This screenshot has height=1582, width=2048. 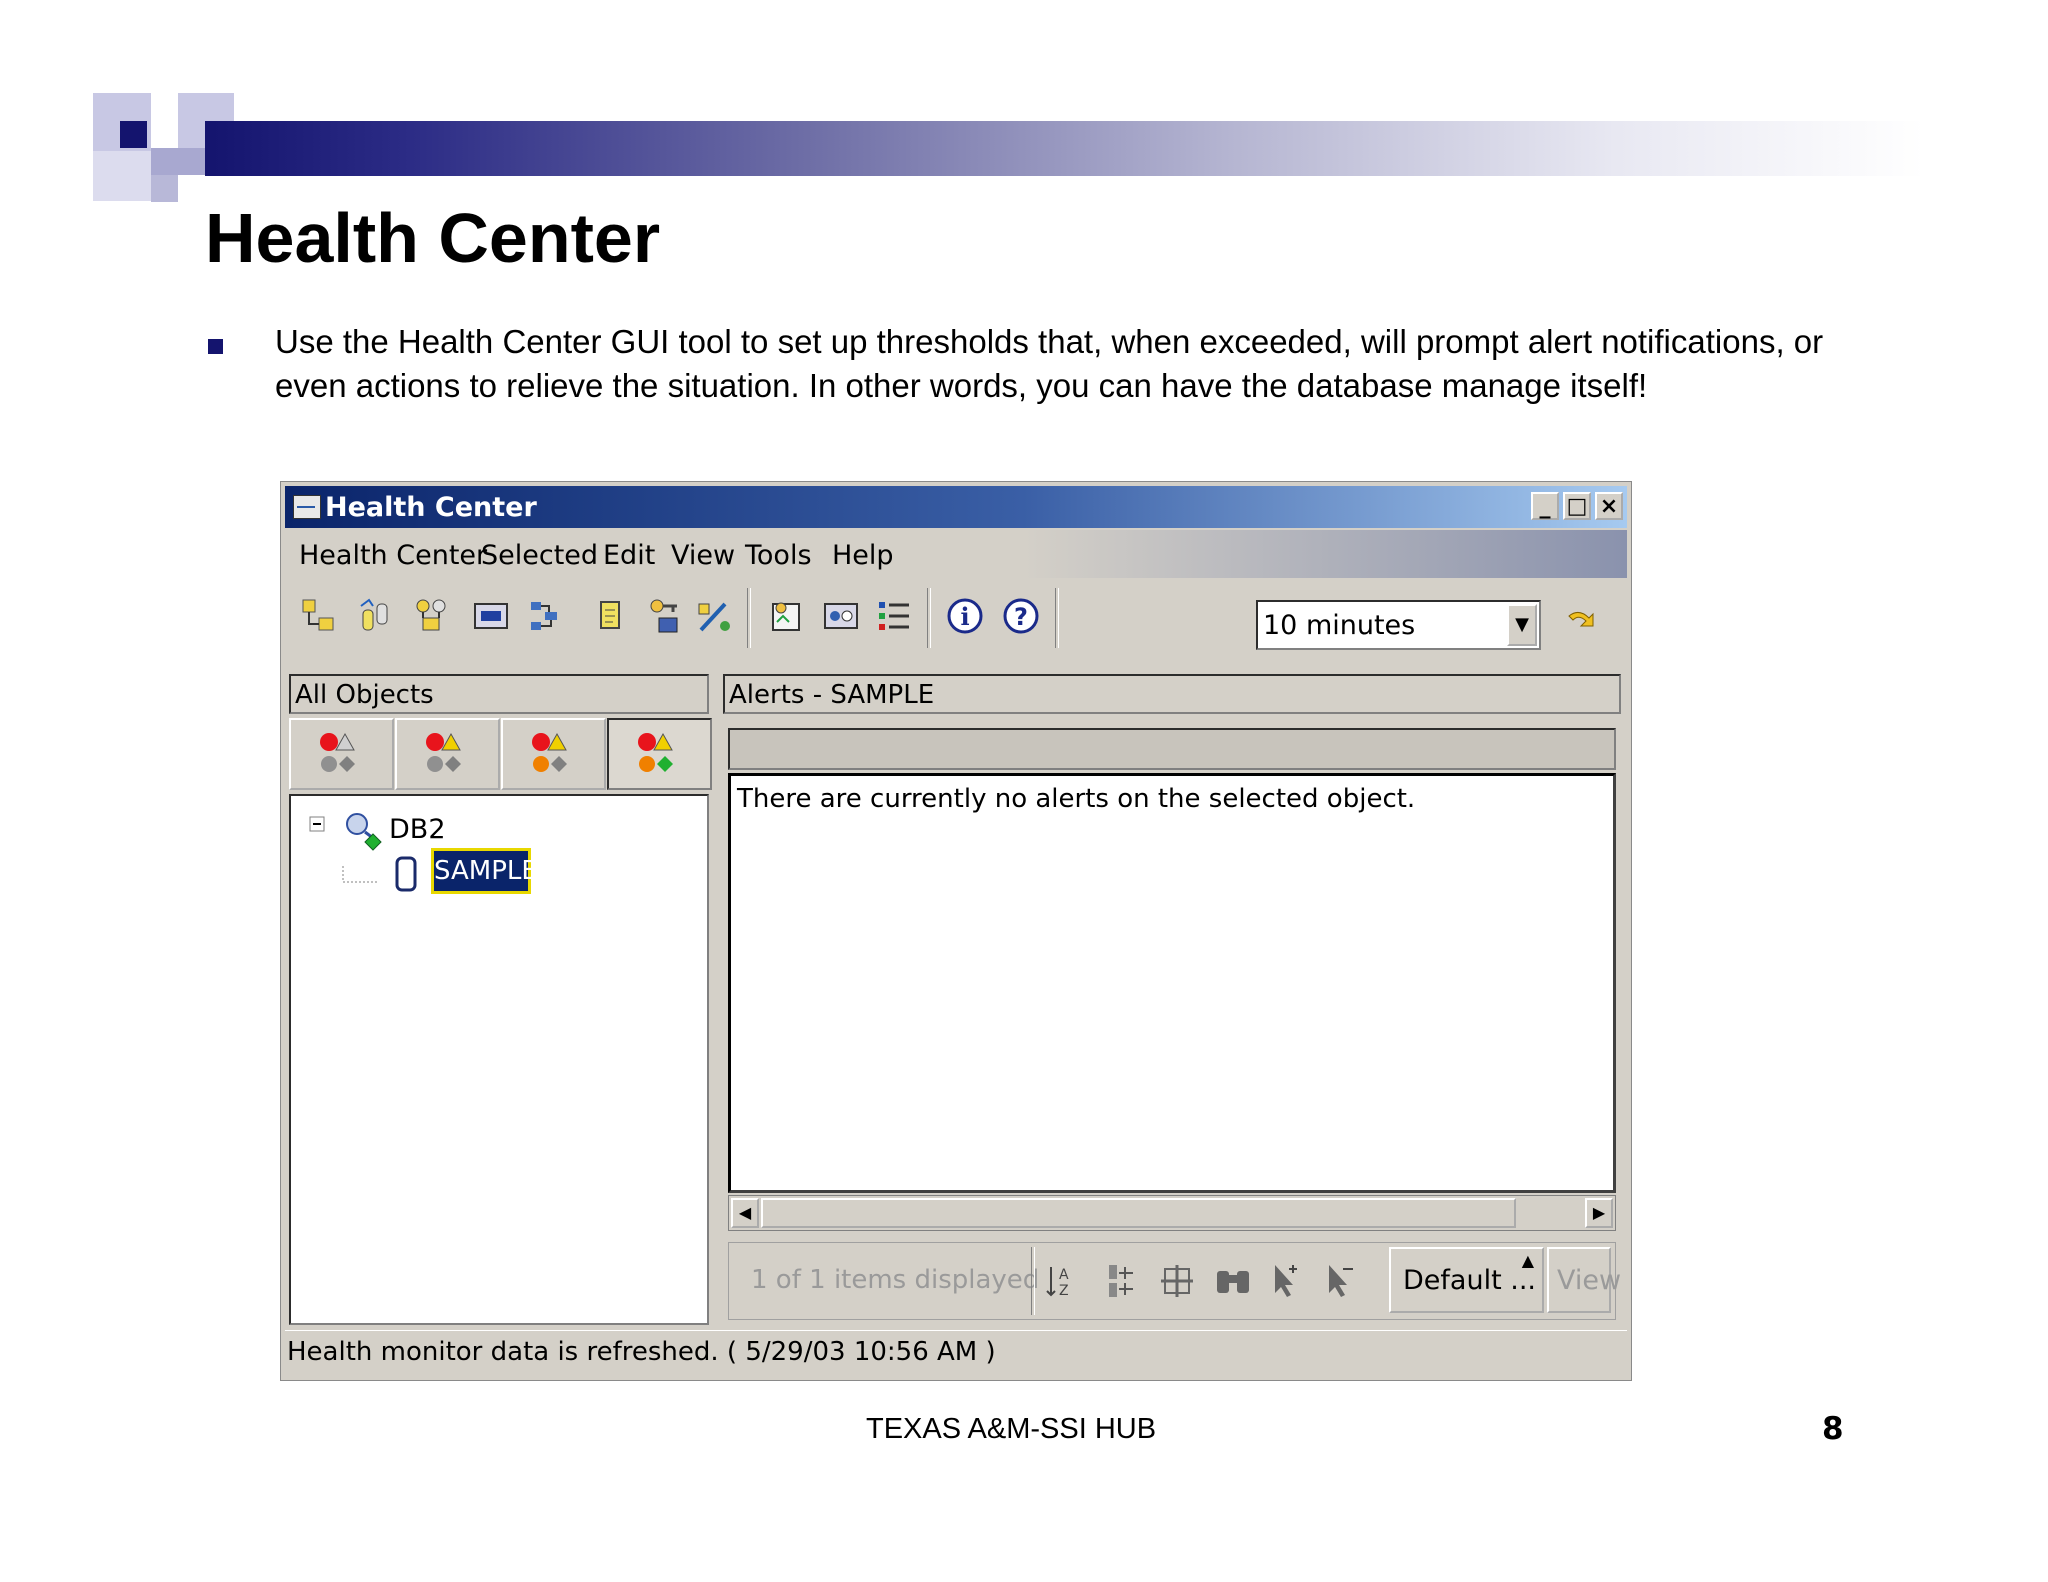 I want to click on deselect-all-icon, so click(x=1341, y=1281).